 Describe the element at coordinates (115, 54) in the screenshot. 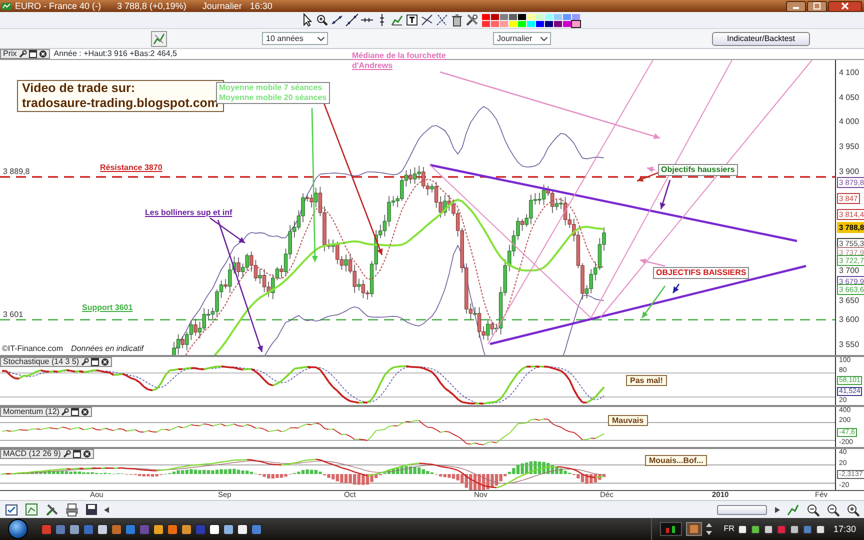

I see `summary-text: Année : +Haut:3 916 +Bas:2 464,5` at that location.